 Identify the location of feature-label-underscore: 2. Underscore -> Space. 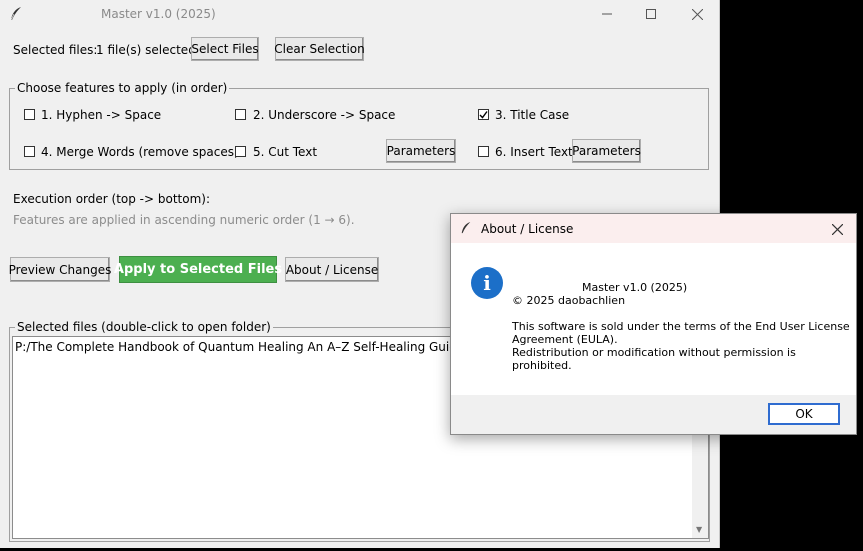
(324, 115).